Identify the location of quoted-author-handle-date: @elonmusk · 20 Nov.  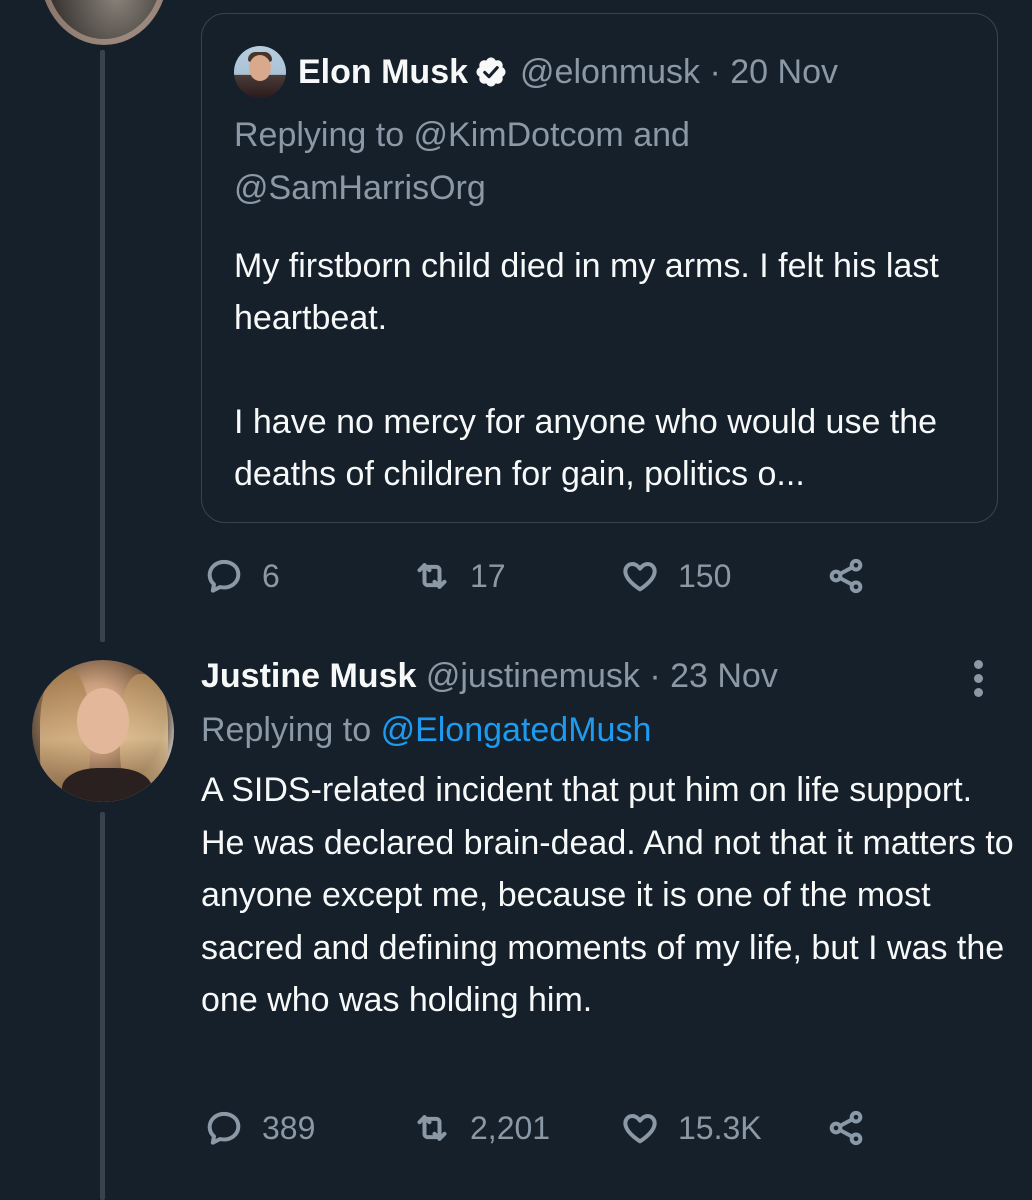
(679, 72).